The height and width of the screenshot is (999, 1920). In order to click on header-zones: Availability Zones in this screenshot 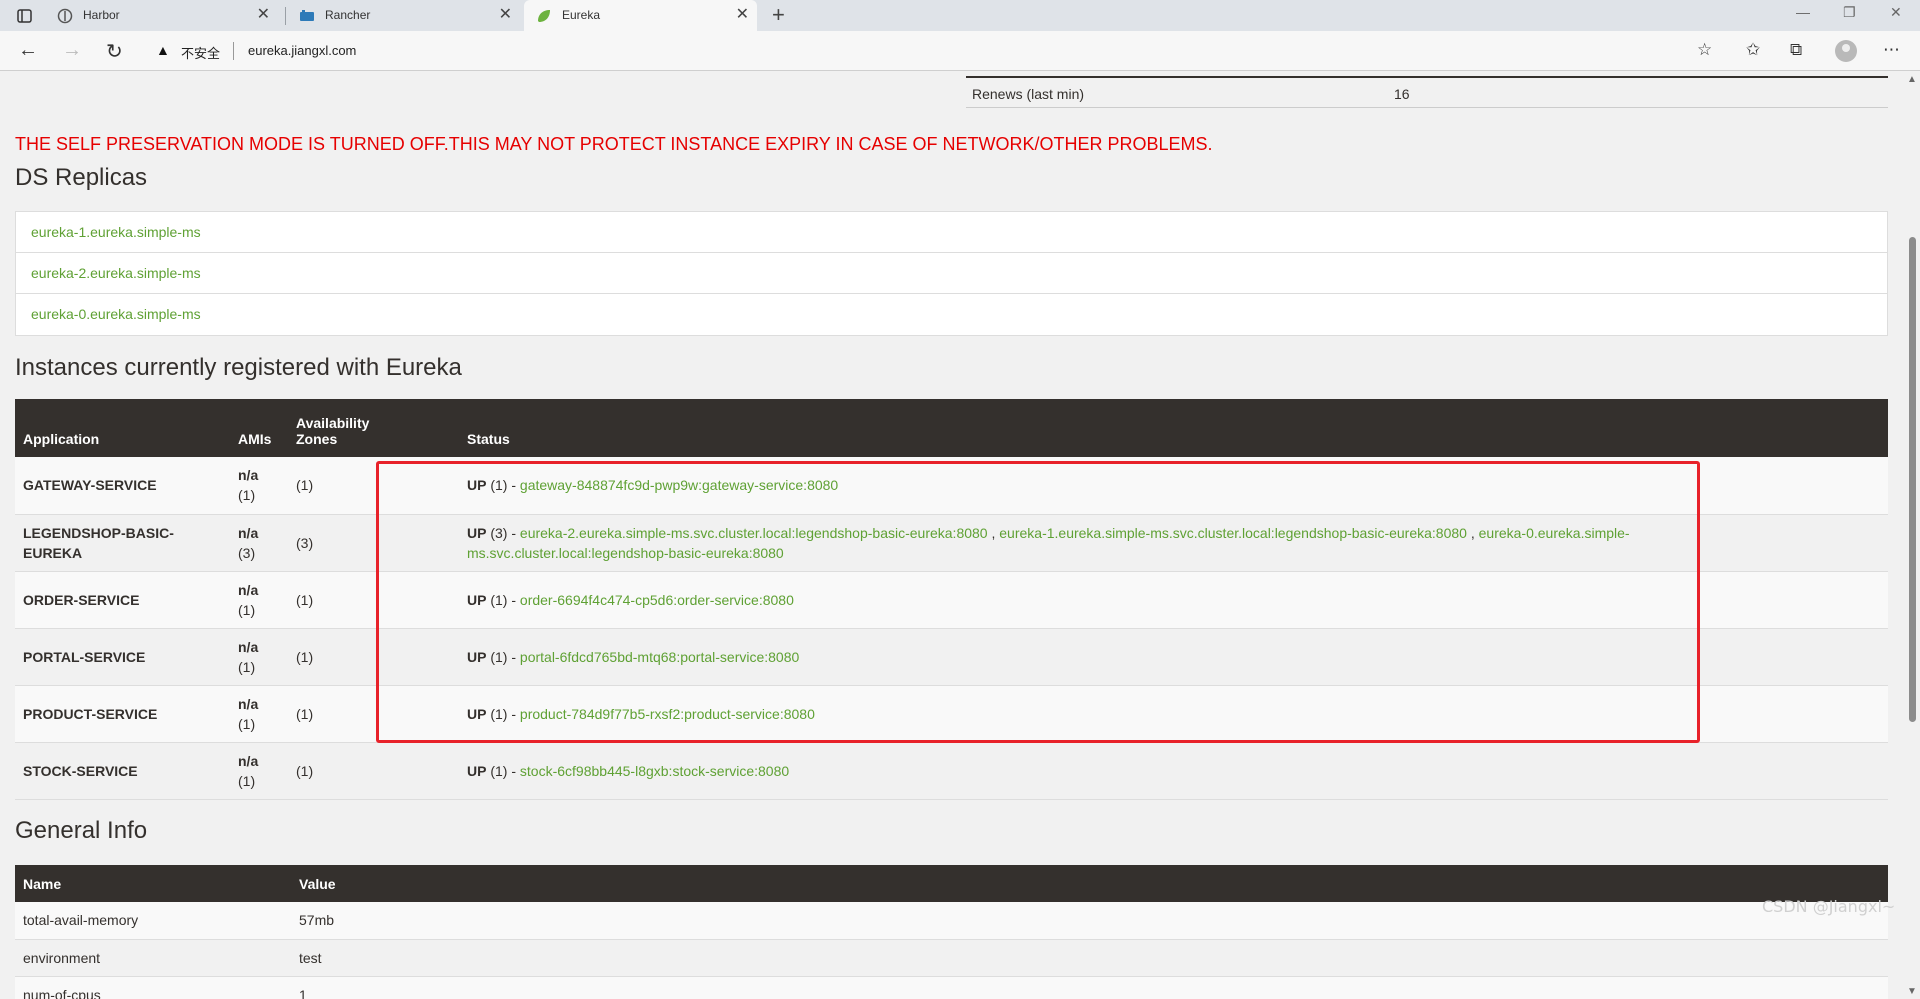, I will do `click(352, 428)`.